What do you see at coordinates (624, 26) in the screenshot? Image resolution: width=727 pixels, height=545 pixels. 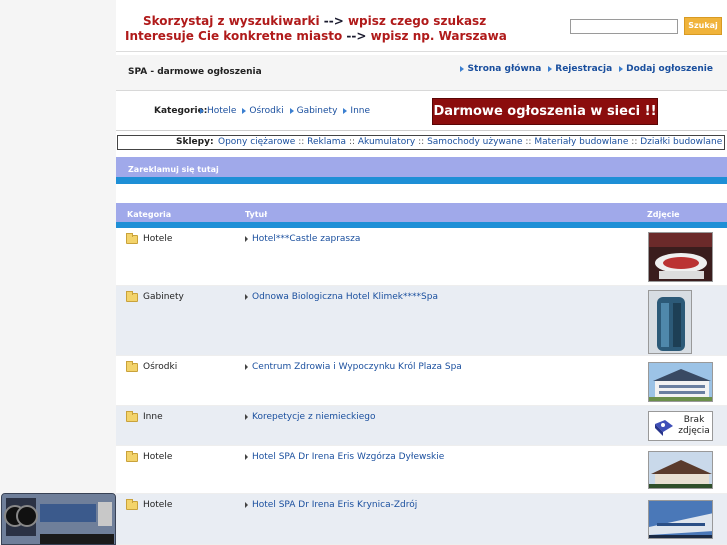 I see `search-input` at bounding box center [624, 26].